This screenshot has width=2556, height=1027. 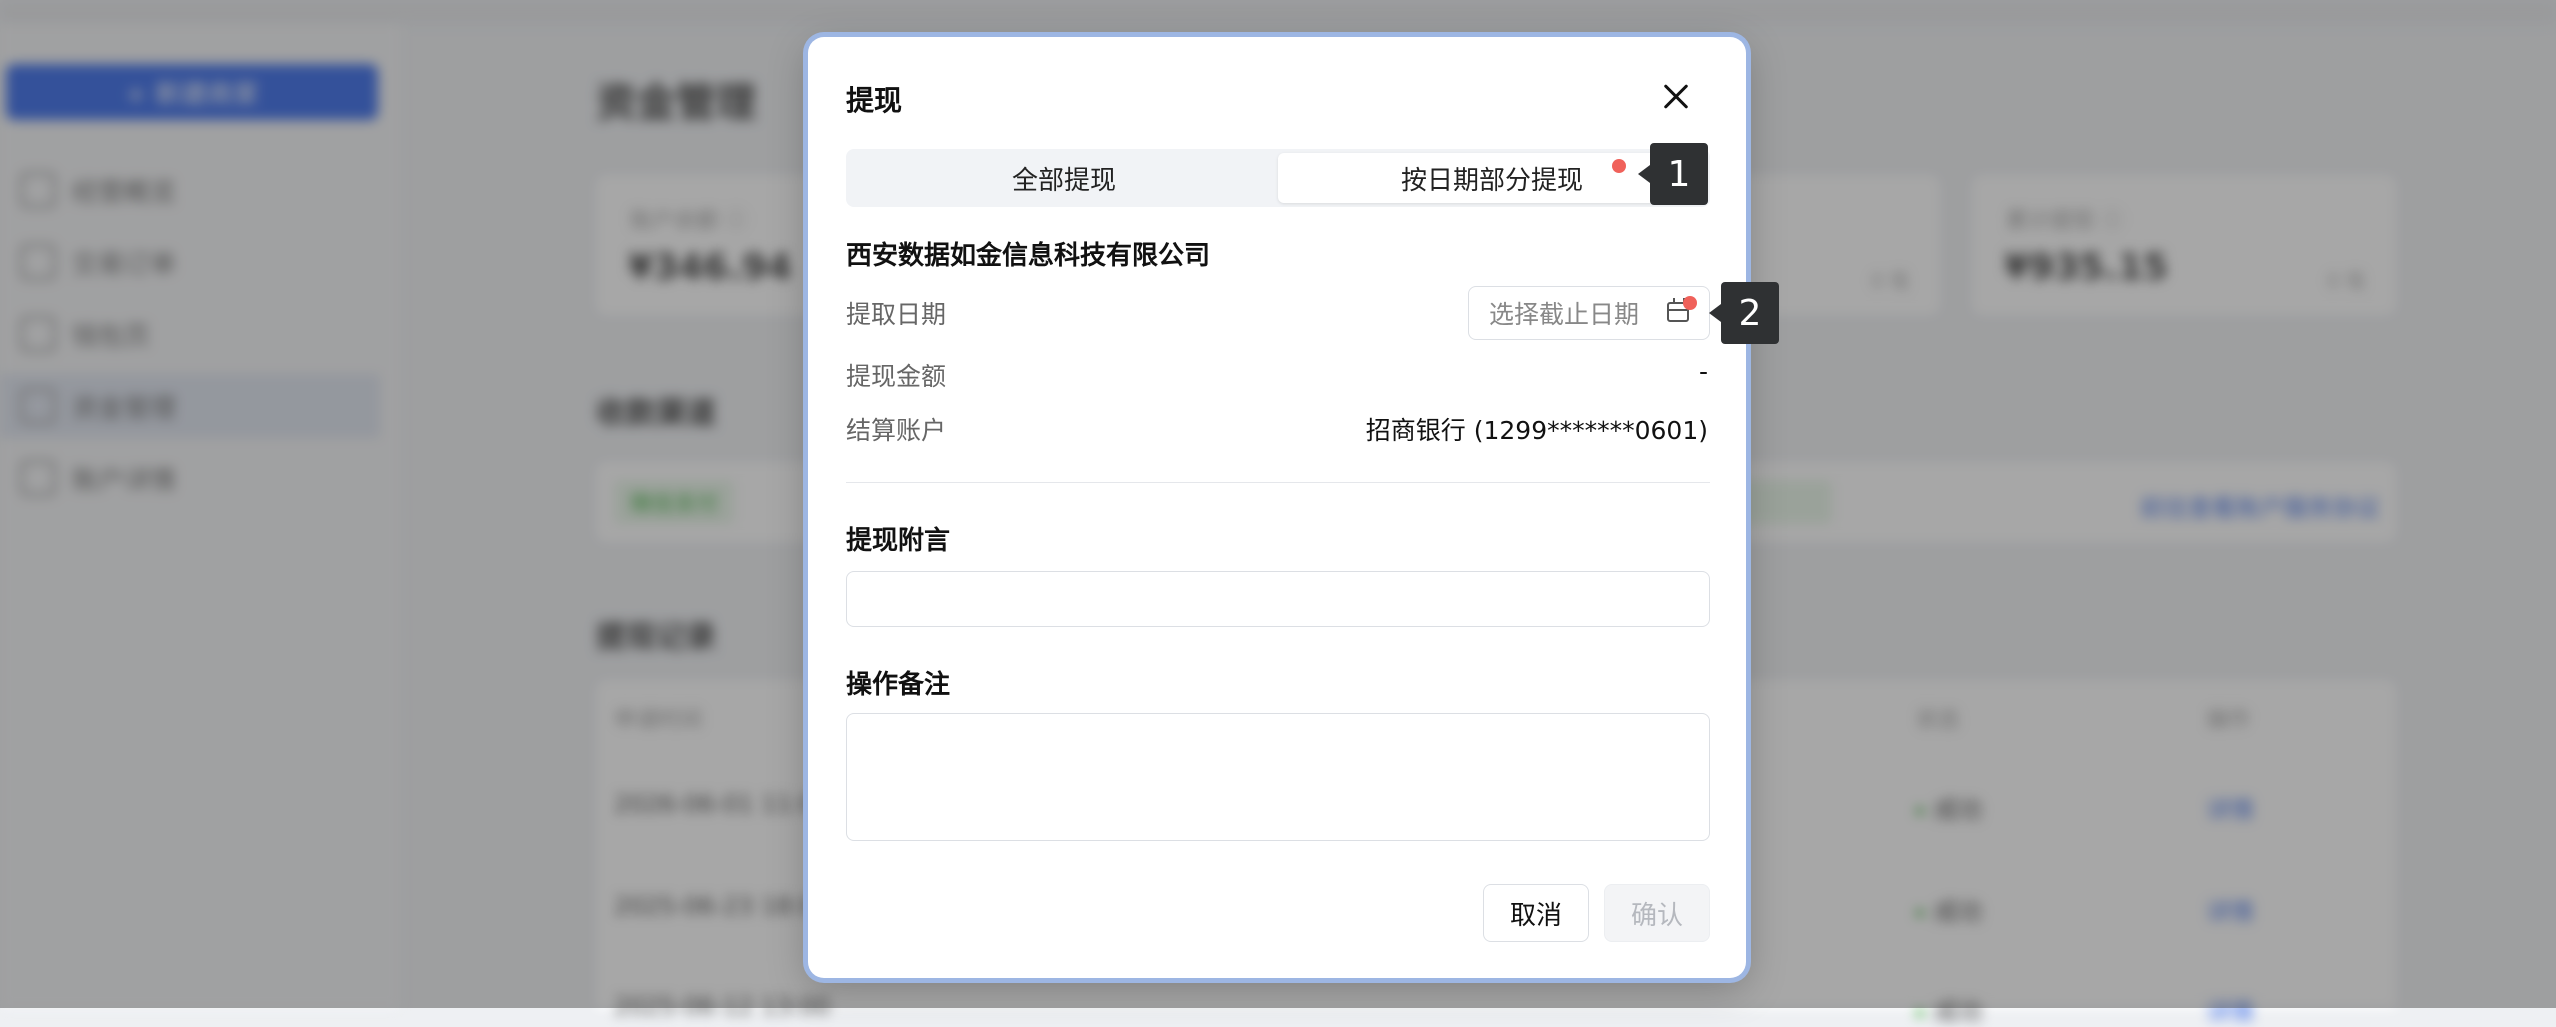 I want to click on tab-withdraw-all: 全部提现, so click(x=1064, y=178).